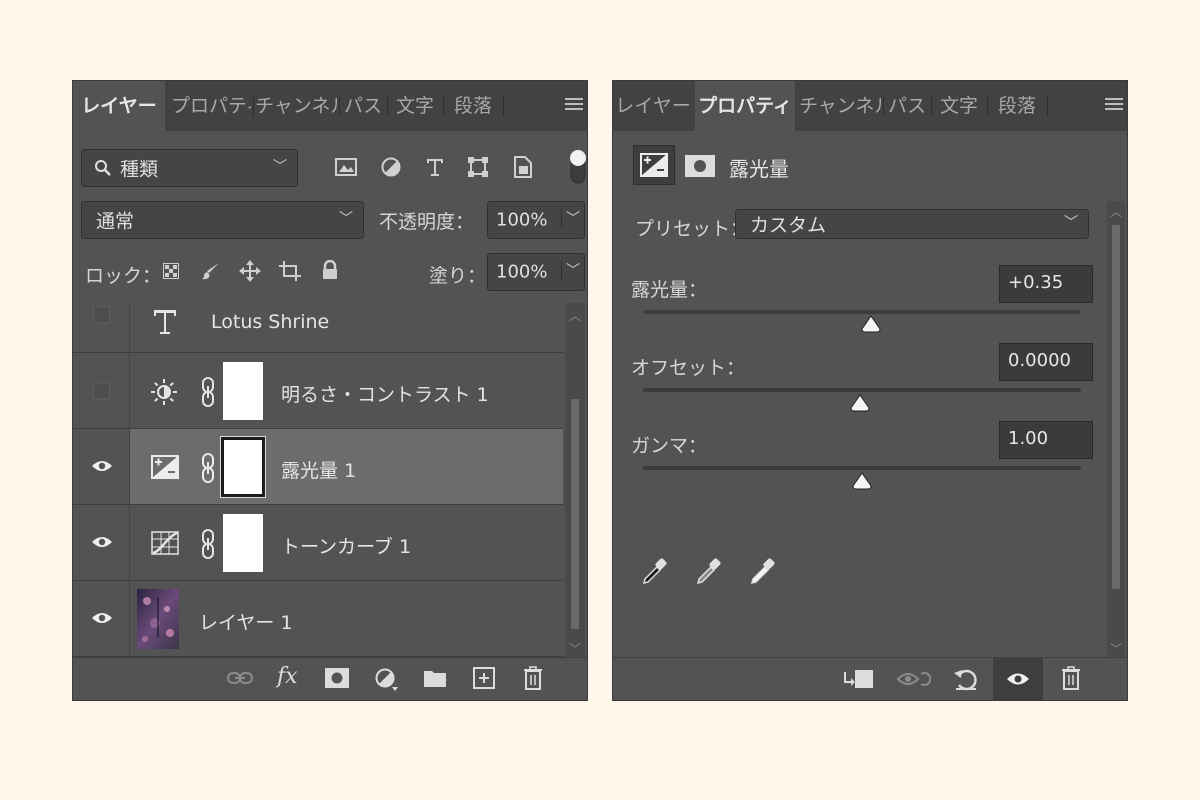  Describe the element at coordinates (458, 276) in the screenshot. I see `fill-label: 塗り：` at that location.